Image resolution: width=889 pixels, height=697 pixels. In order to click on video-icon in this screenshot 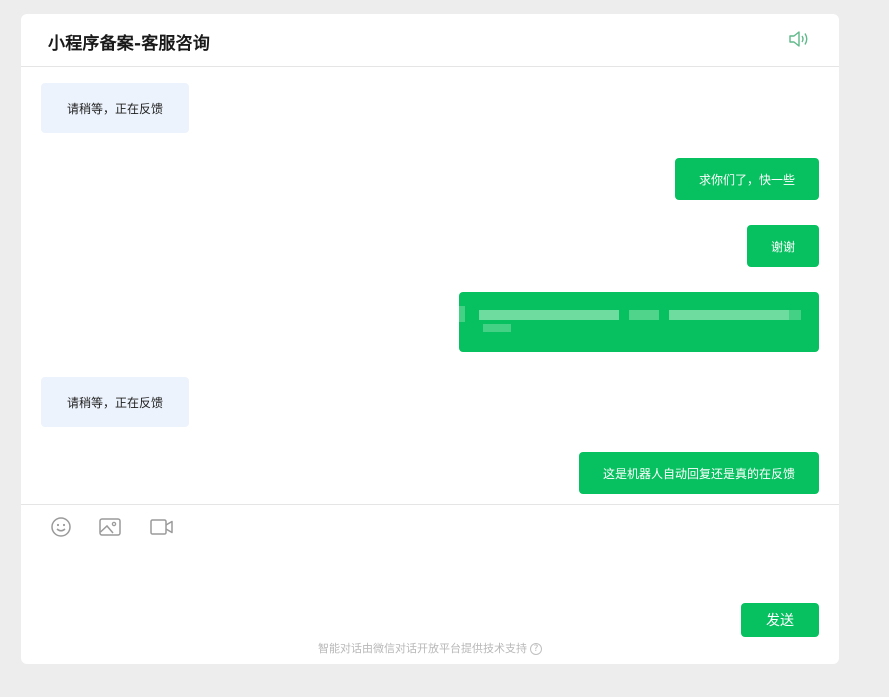, I will do `click(162, 527)`.